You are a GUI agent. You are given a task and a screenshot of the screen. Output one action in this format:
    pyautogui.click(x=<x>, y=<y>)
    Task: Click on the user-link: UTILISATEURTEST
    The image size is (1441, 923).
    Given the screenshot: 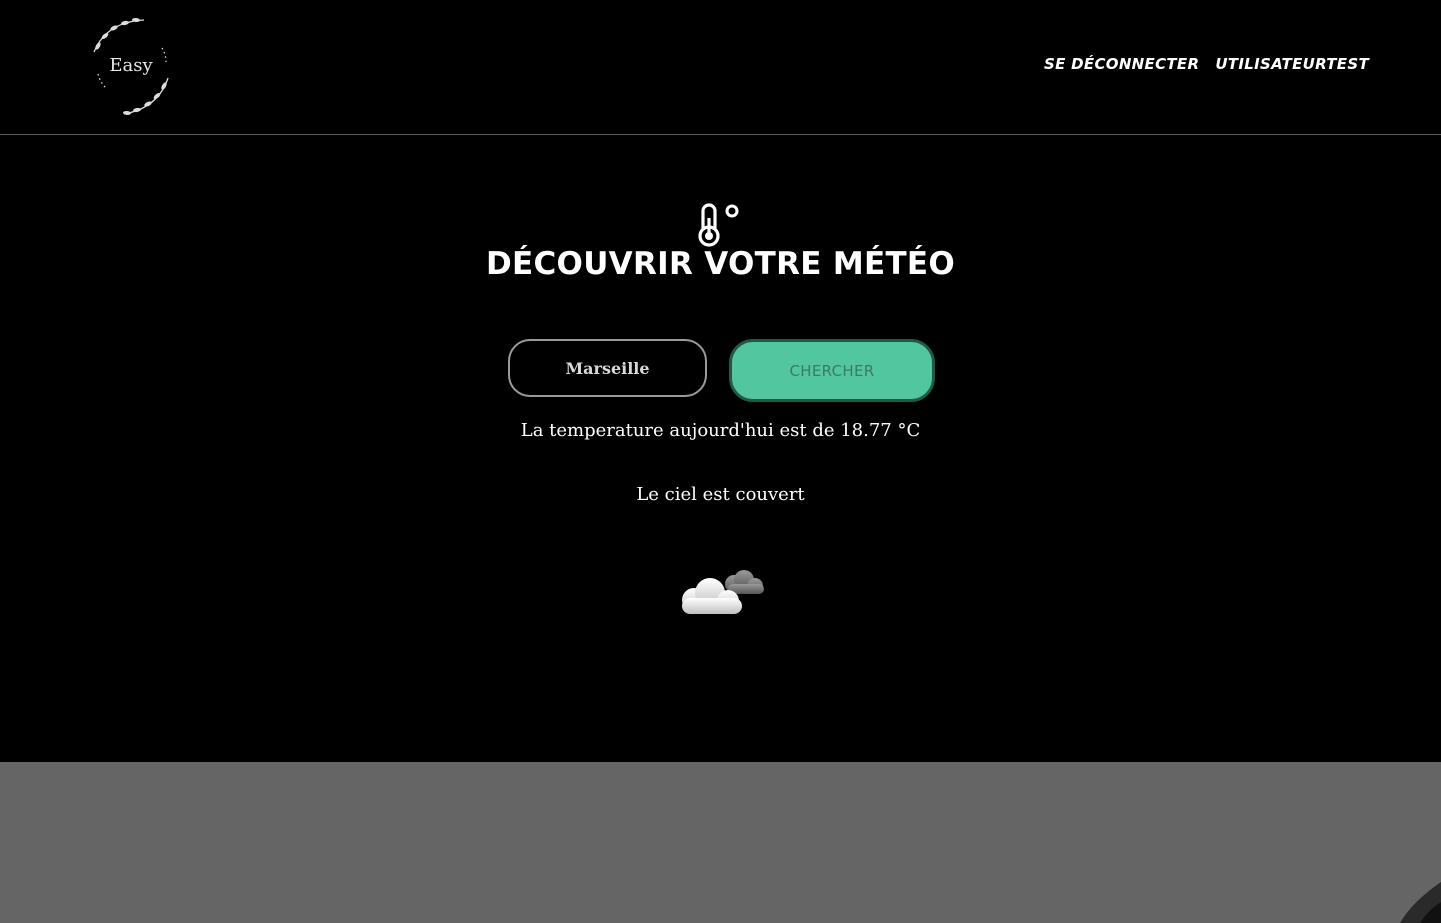 What is the action you would take?
    pyautogui.click(x=1292, y=64)
    